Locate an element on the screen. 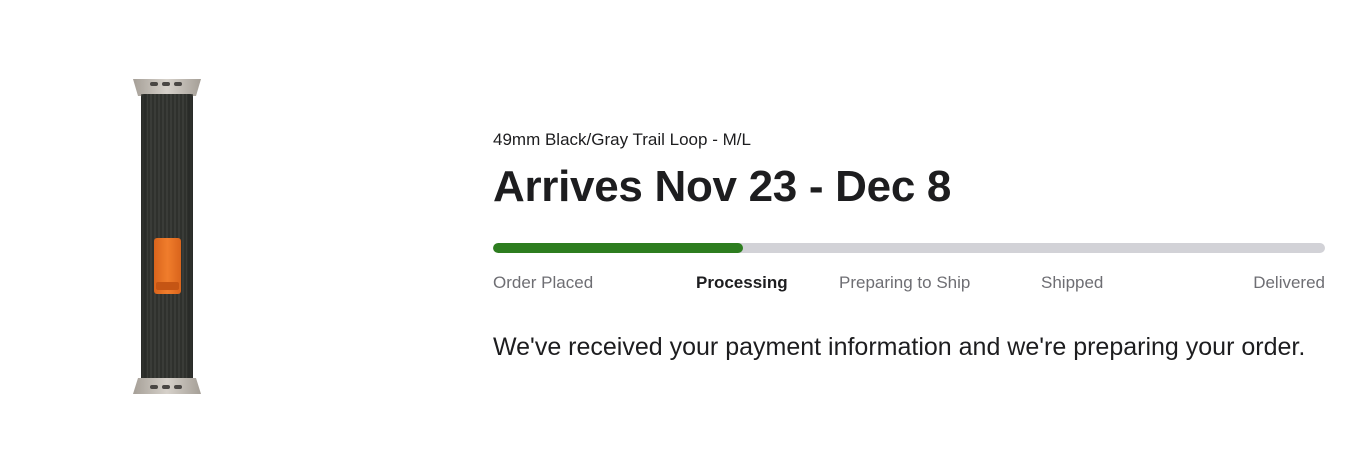  order-progress-fill is located at coordinates (618, 248).